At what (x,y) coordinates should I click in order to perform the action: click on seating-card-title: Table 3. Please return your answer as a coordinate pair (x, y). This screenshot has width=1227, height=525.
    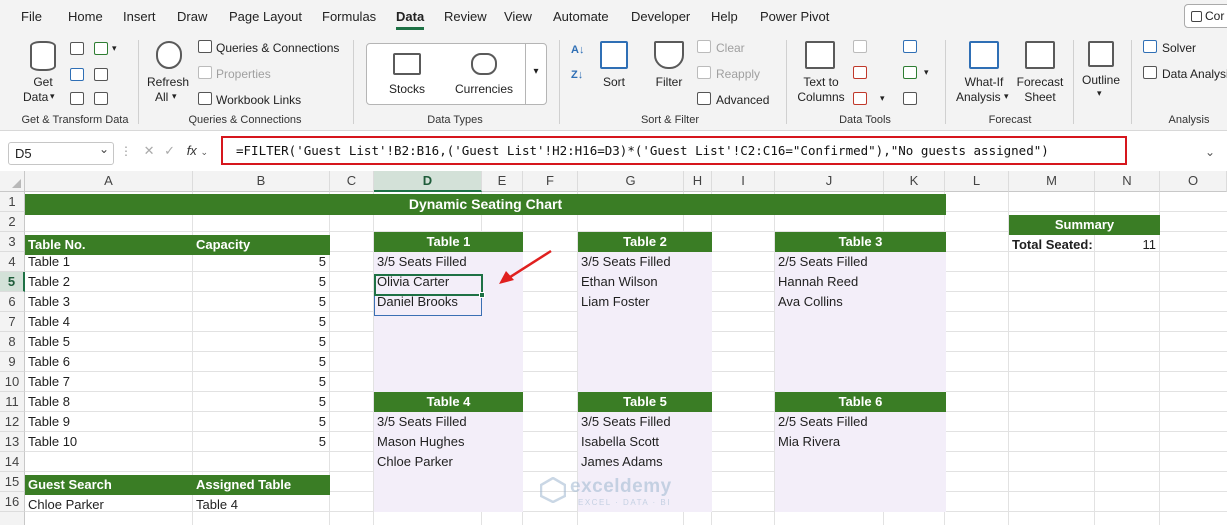
    Looking at the image, I should click on (860, 242).